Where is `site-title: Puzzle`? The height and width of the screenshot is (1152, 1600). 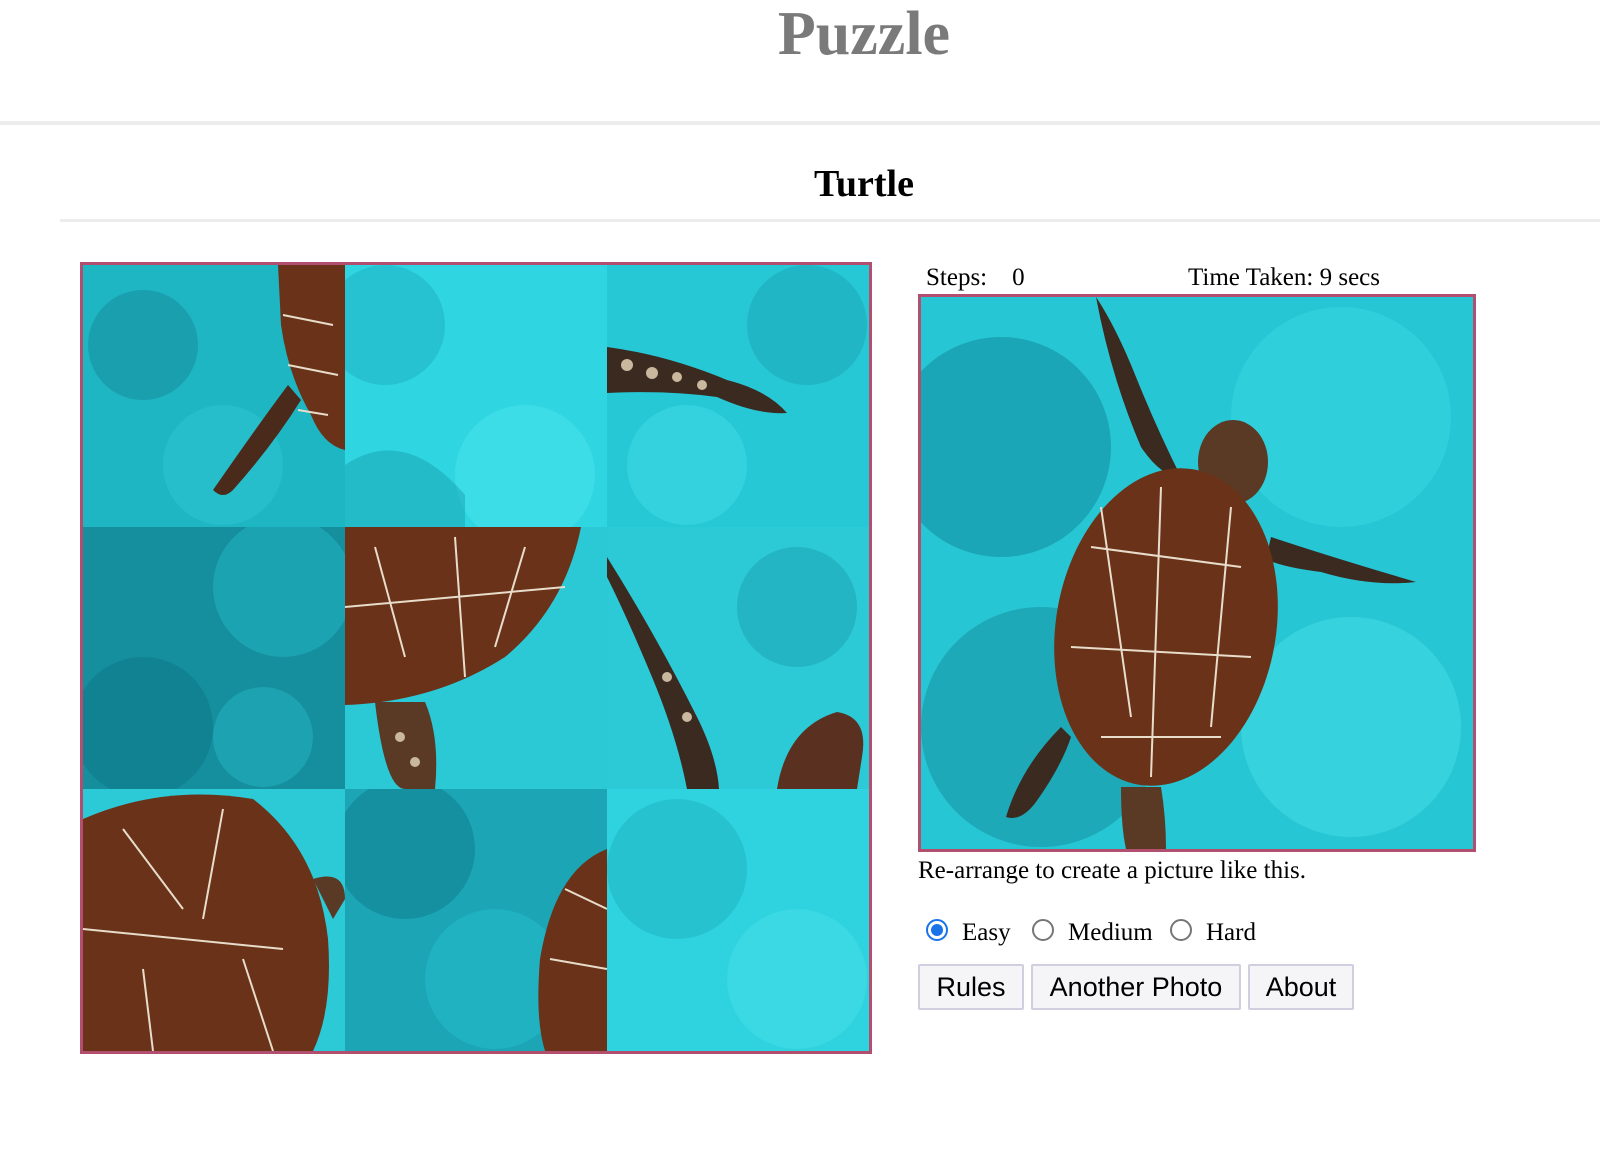 site-title: Puzzle is located at coordinates (864, 34).